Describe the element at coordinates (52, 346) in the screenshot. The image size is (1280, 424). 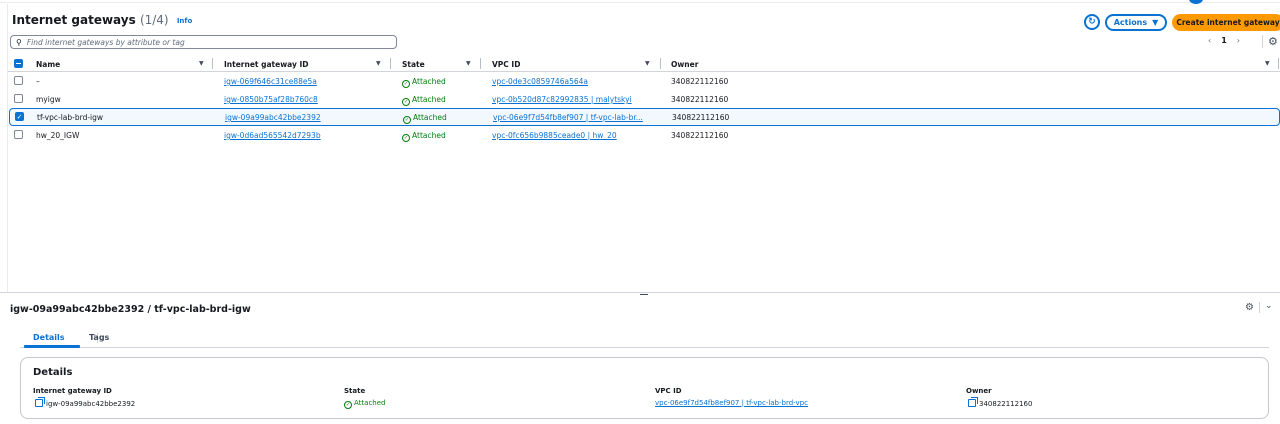
I see `active-tab-indicator` at that location.